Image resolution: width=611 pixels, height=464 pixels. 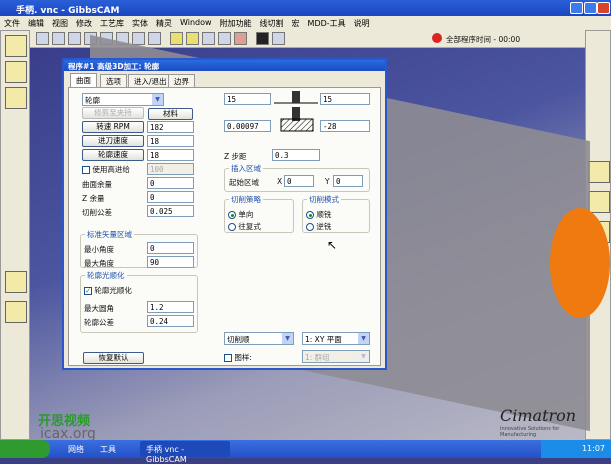 I want to click on feed-input: 18, so click(x=170, y=141).